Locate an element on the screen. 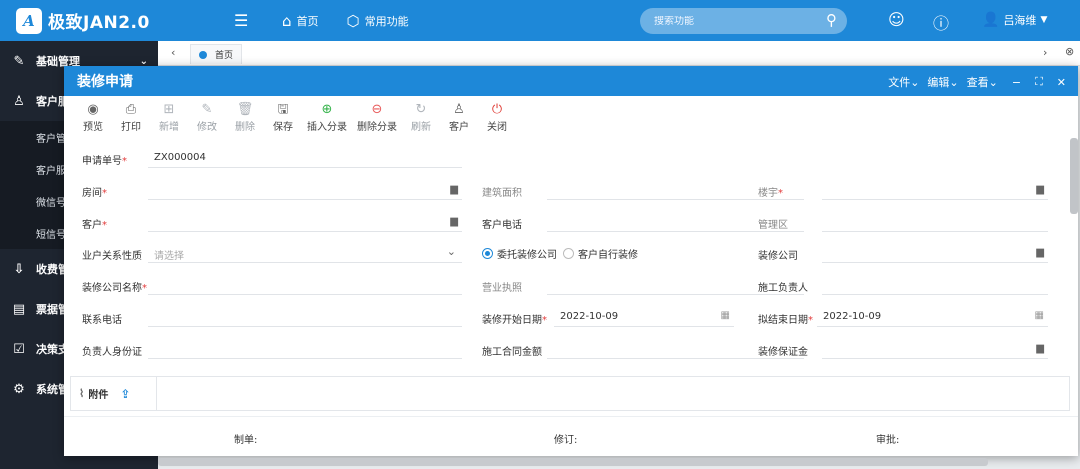  nav-home: ⌂ 首页 is located at coordinates (300, 21).